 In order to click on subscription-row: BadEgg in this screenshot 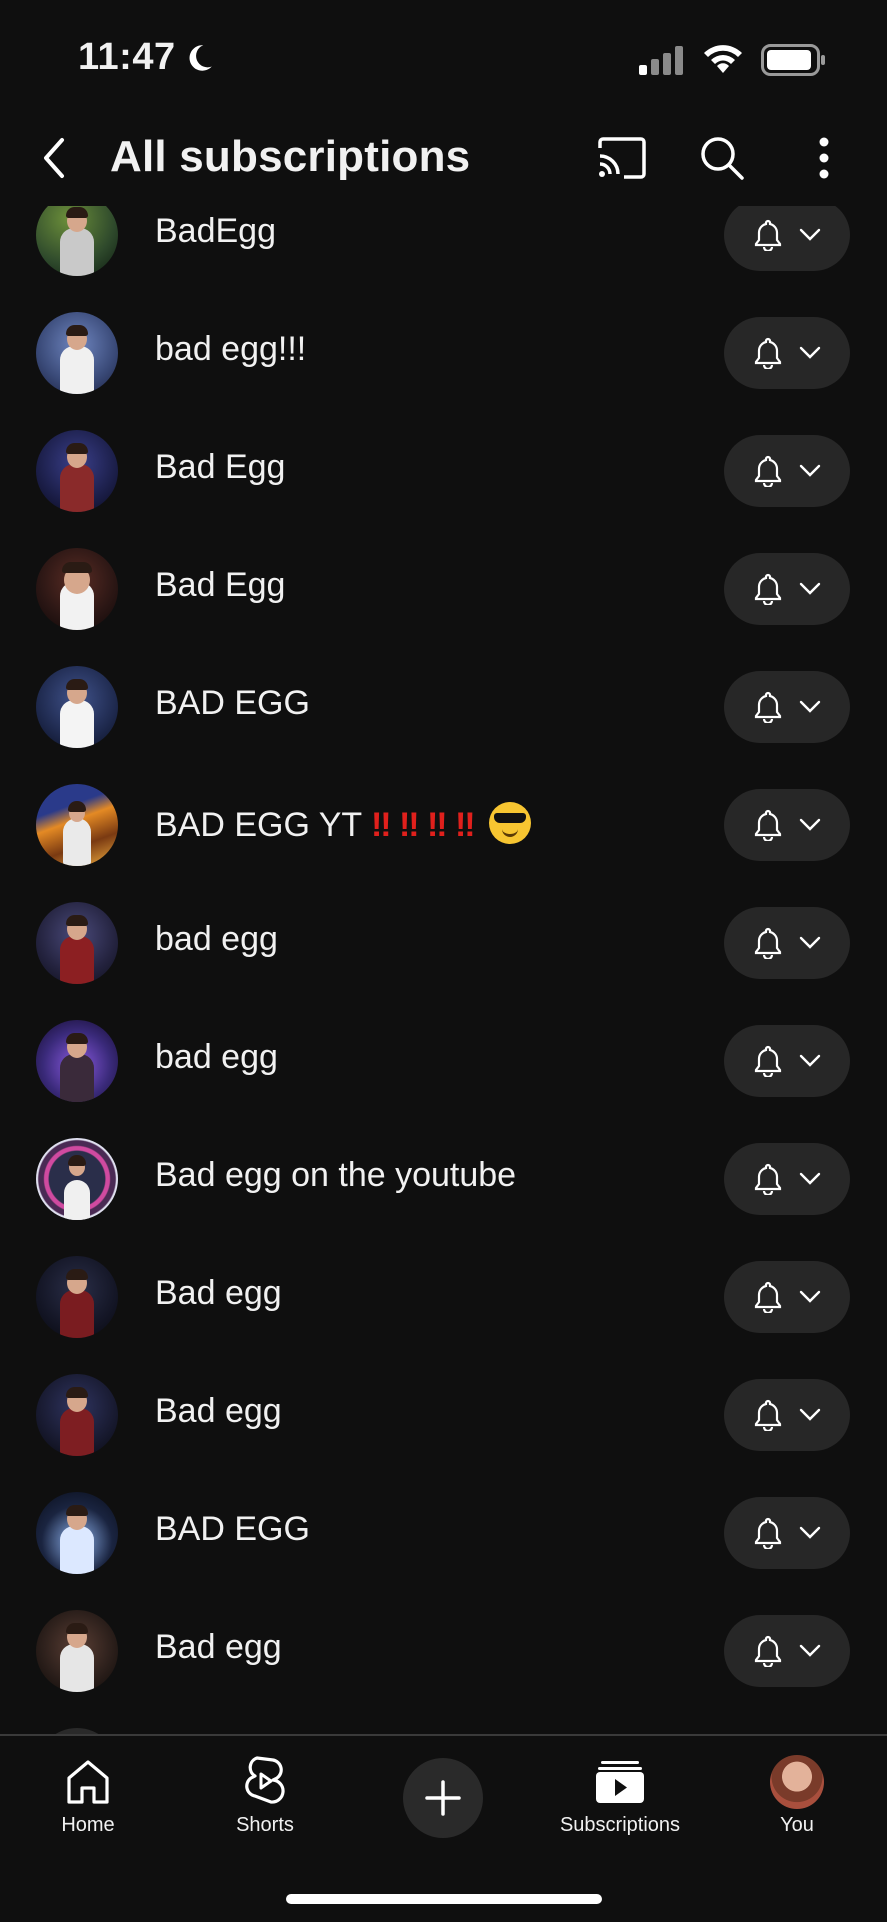, I will do `click(443, 250)`.